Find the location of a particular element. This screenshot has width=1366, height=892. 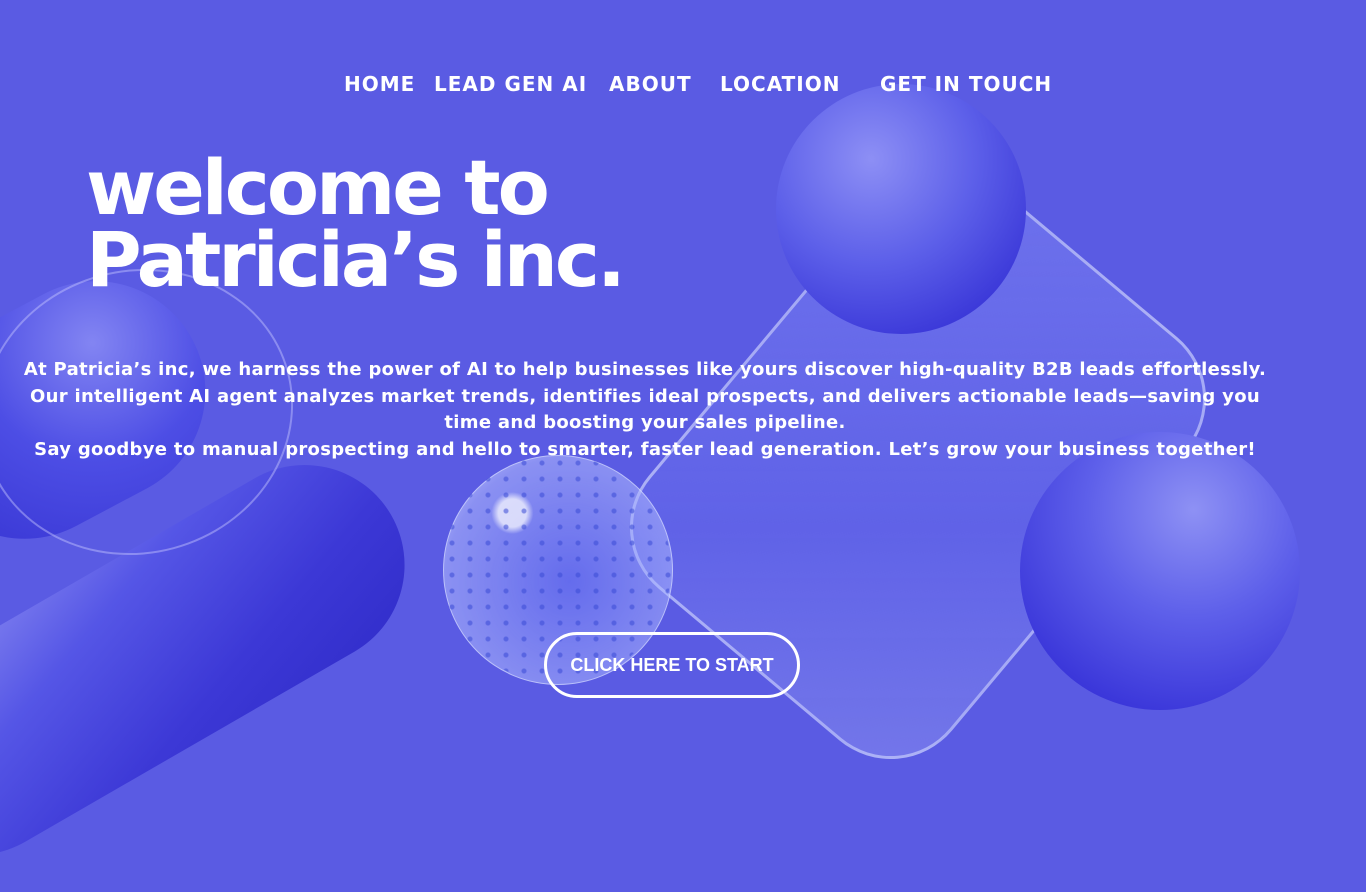

decorative-sphere-top is located at coordinates (901, 209).